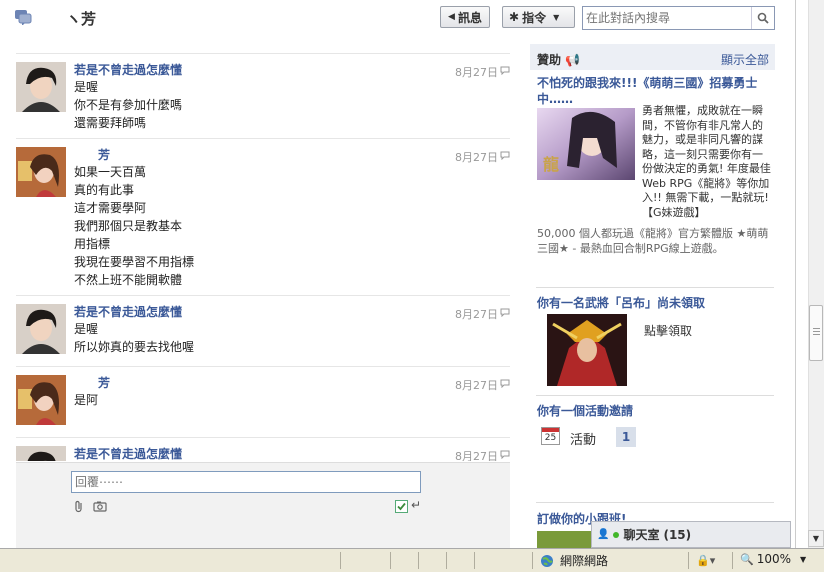 The image size is (824, 572). Describe the element at coordinates (79, 506) in the screenshot. I see `attach-file-icon` at that location.